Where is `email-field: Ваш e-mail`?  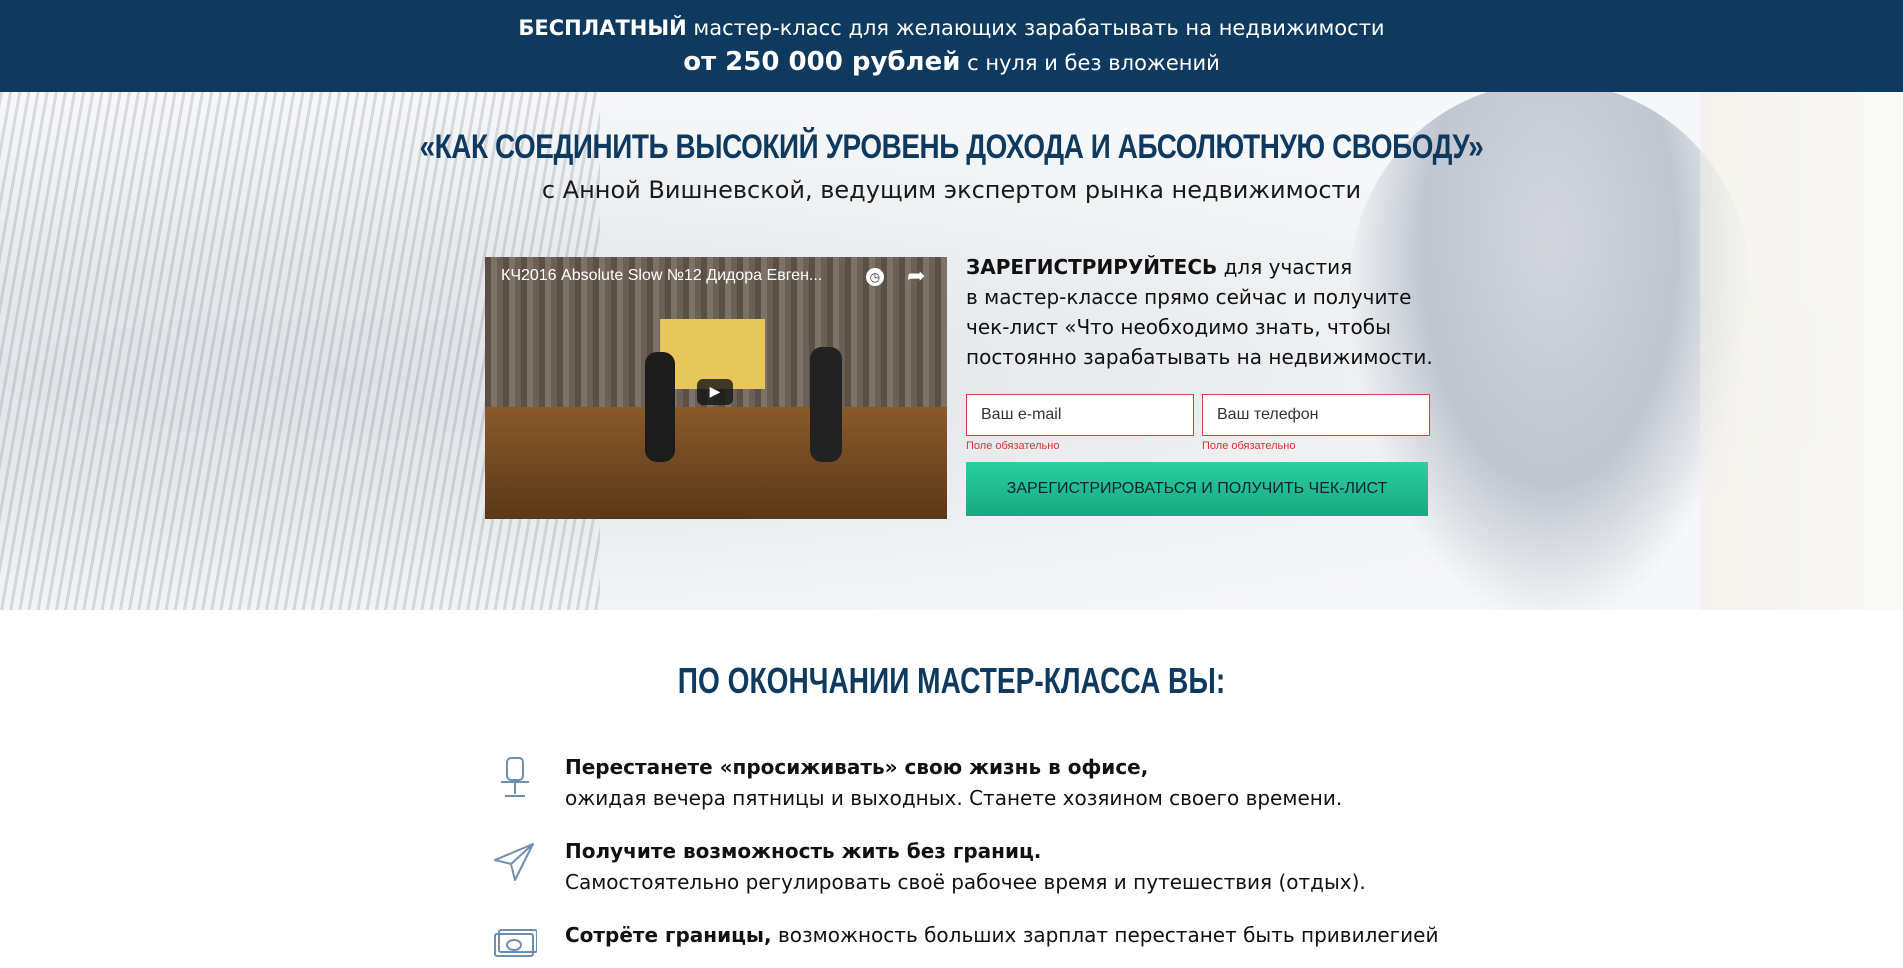
email-field: Ваш e-mail is located at coordinates (1080, 415).